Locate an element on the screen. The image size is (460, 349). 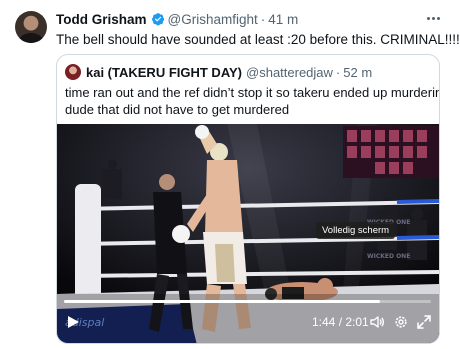
tweet-header: Todd Grisham @Grishamfight · 41 m is located at coordinates (177, 19).